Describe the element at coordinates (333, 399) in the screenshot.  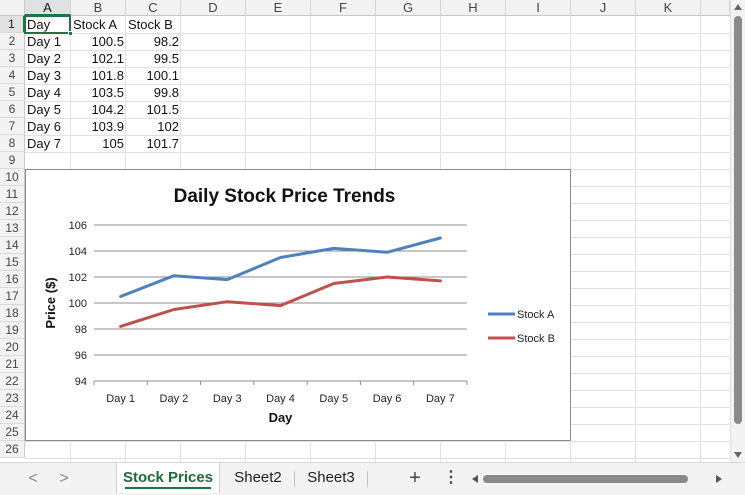
I see `x-tick-label: Day 5` at that location.